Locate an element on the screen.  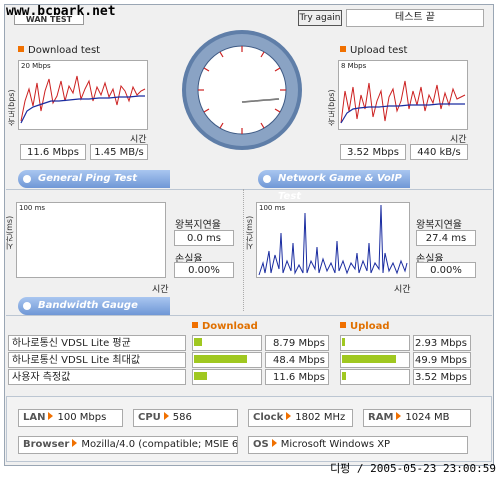
cpu-info: CPU 586 is located at coordinates (185, 418).